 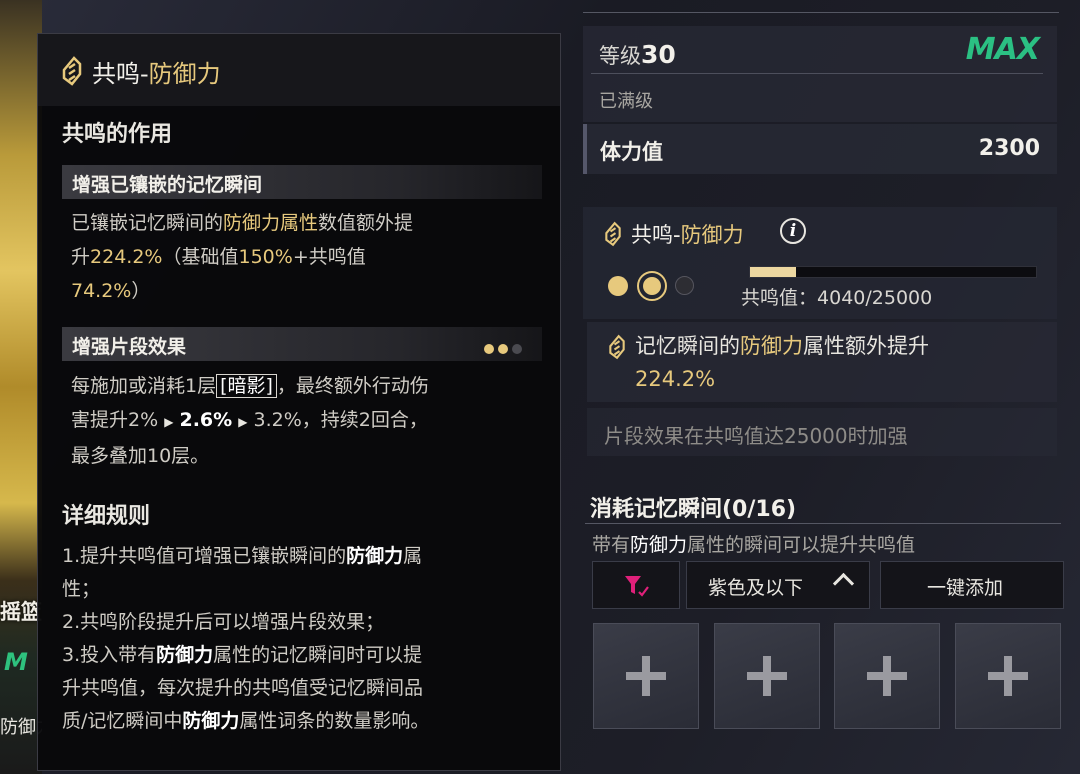 I want to click on stat-label: 体力值, so click(x=631, y=152).